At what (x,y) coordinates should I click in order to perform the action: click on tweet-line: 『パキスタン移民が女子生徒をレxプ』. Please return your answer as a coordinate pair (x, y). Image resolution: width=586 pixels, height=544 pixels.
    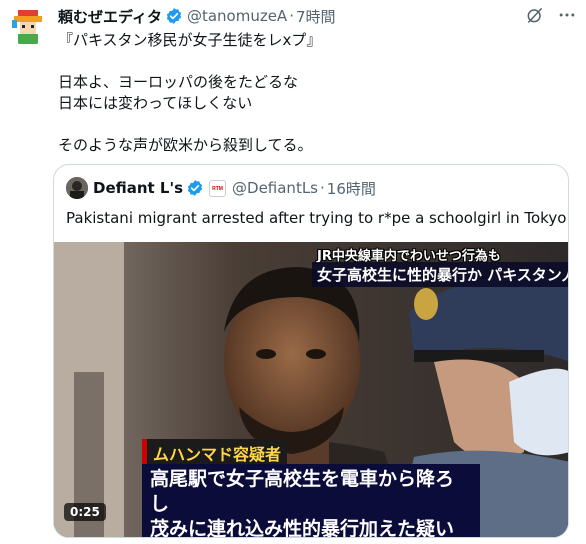
    Looking at the image, I should click on (190, 40).